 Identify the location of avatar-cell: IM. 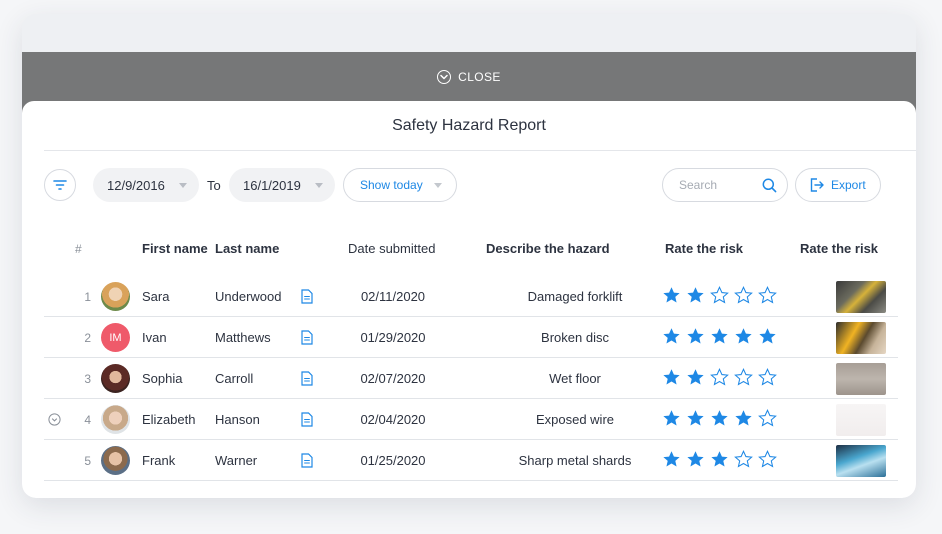
(115, 337).